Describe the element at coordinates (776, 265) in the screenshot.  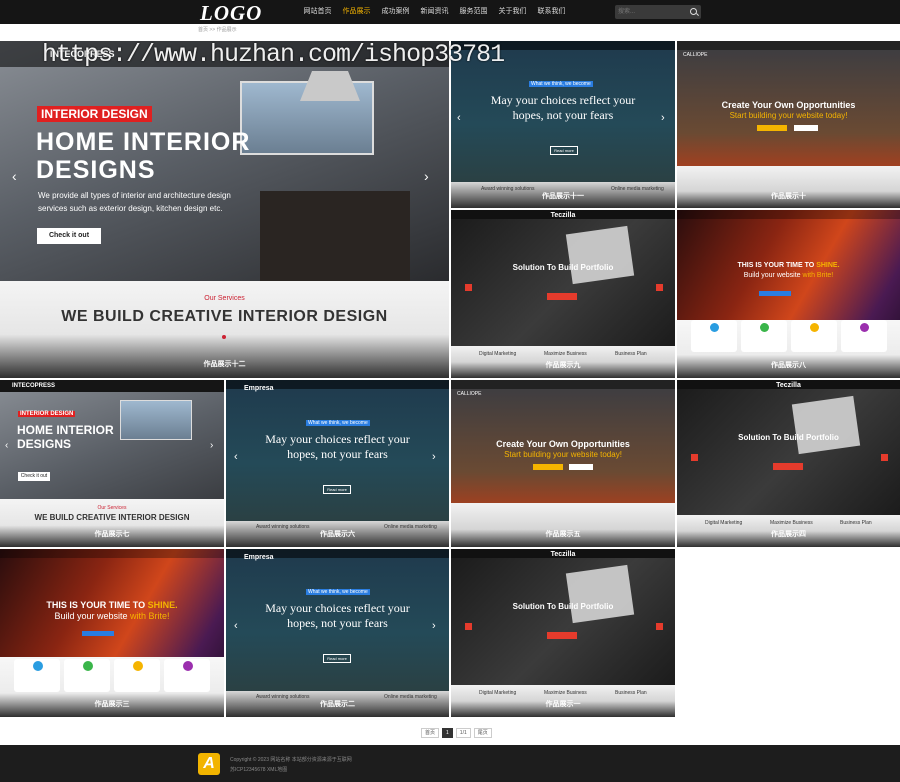
I see `tile-line1-text: THIS IS YOUR TIME TO` at that location.